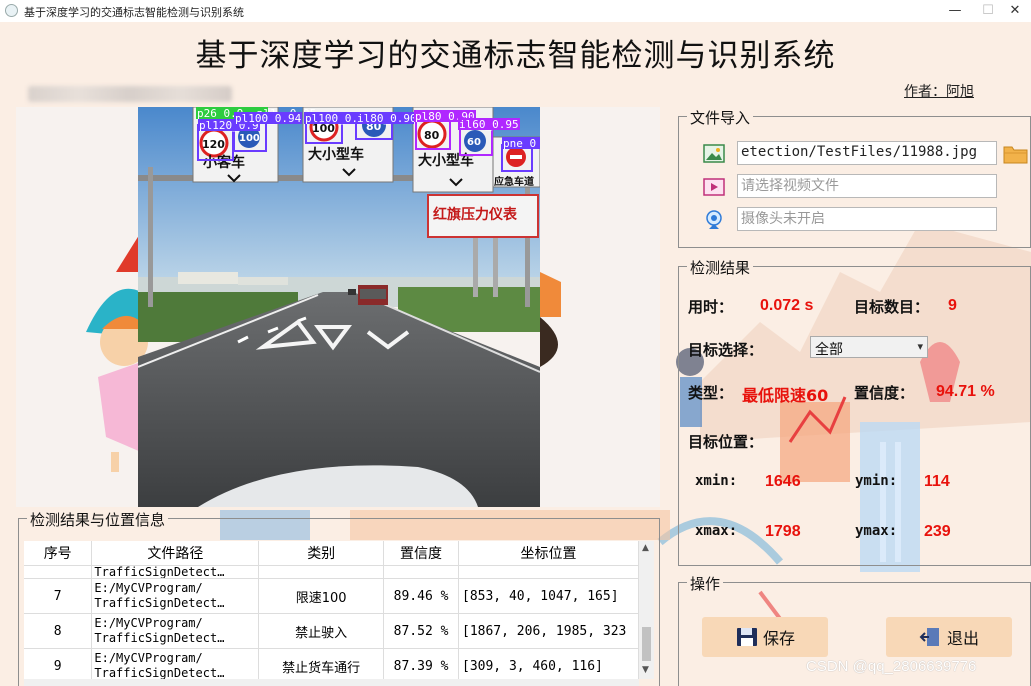  What do you see at coordinates (58, 631) in the screenshot?
I see `row-index: 8` at bounding box center [58, 631].